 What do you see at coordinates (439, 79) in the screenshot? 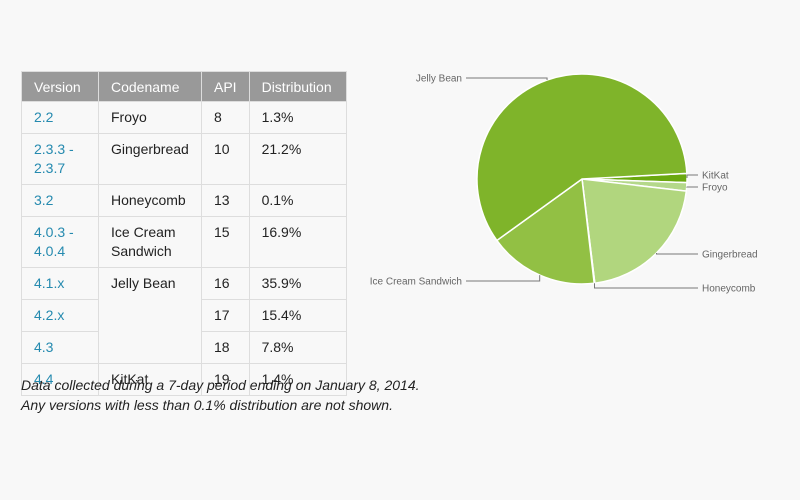
I see `pie-label: Jelly Bean` at bounding box center [439, 79].